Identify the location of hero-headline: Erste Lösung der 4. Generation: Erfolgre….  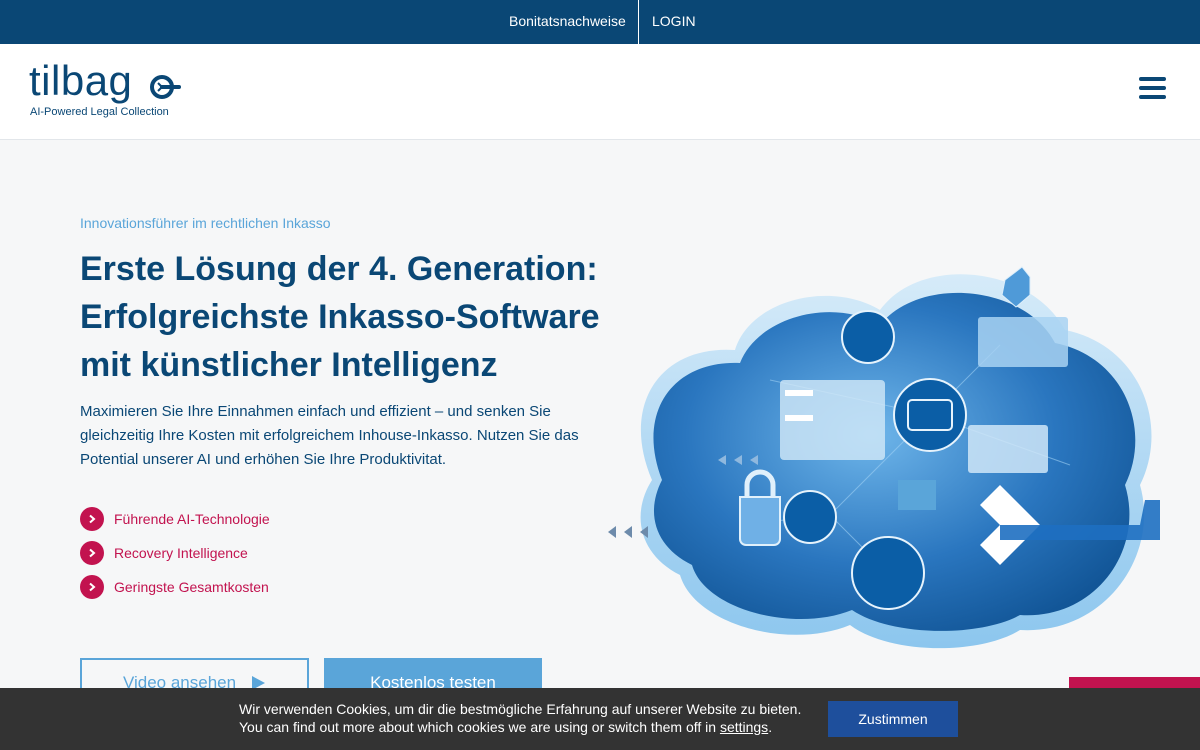
(340, 317).